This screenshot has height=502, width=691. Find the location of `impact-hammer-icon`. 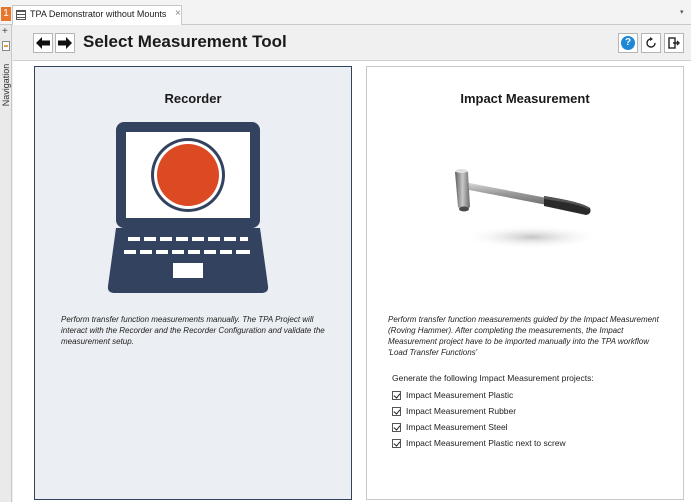

impact-hammer-icon is located at coordinates (528, 209).